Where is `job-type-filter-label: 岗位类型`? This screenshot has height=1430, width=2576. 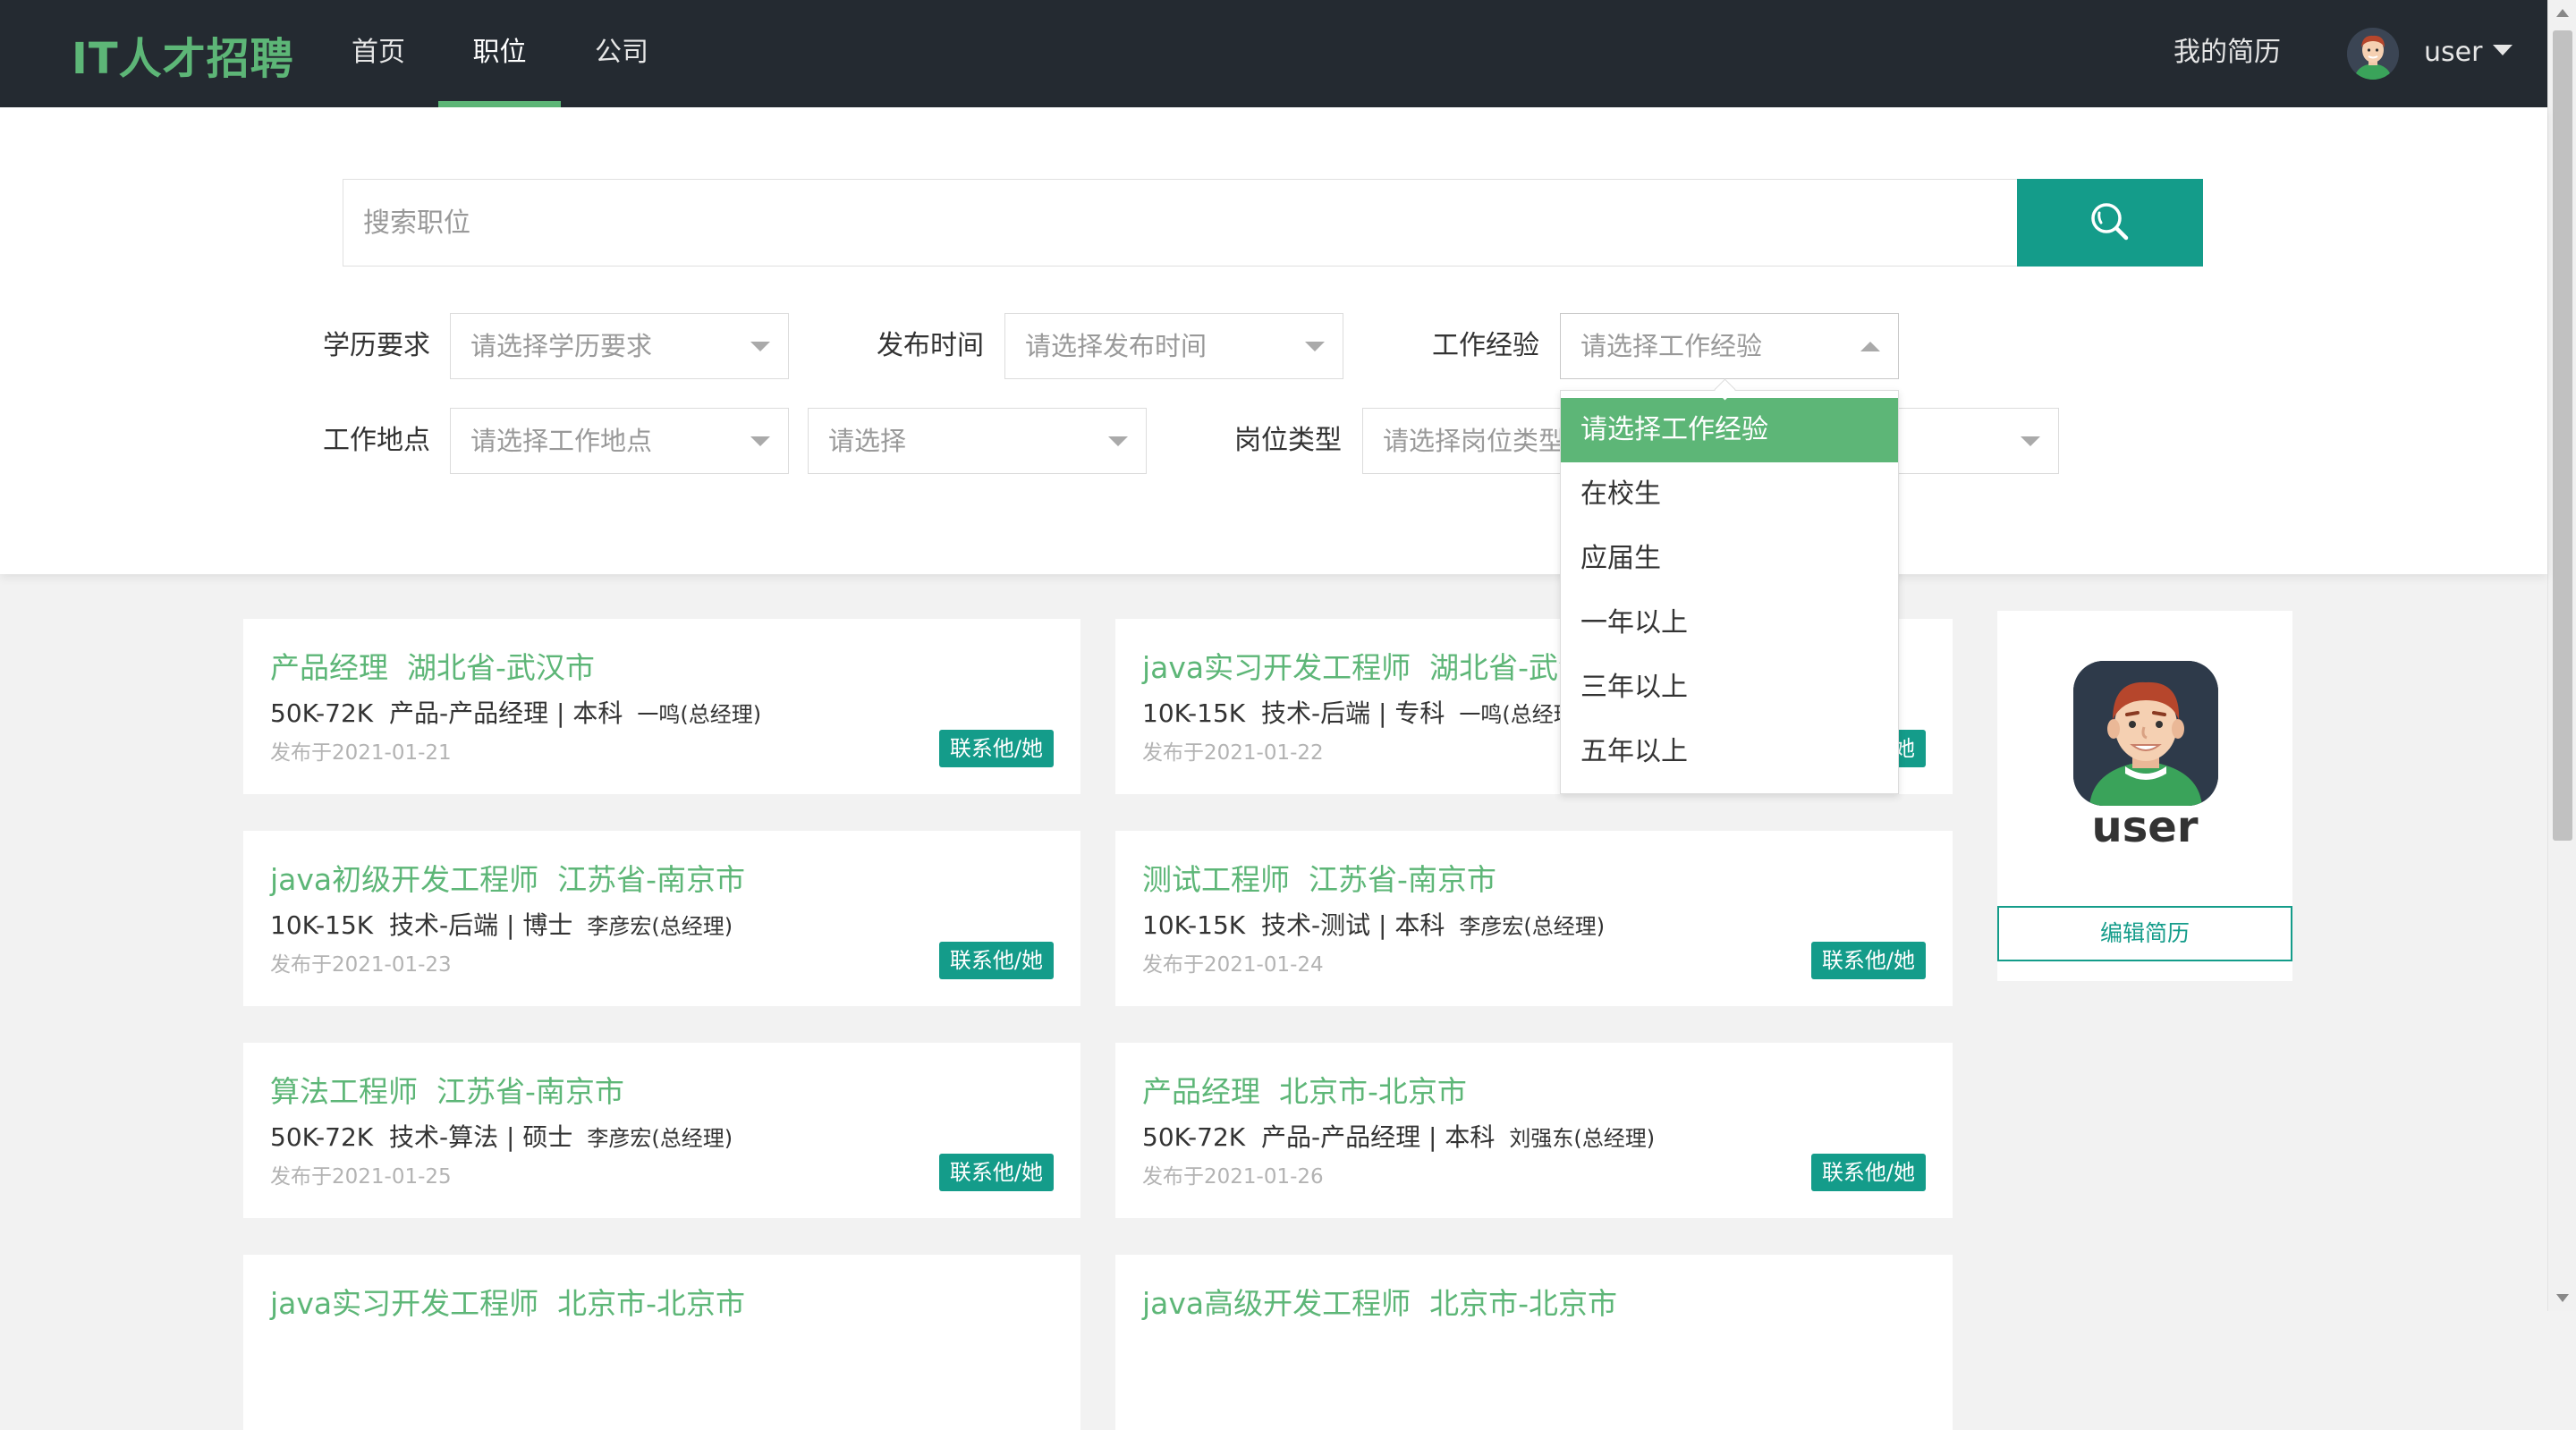 job-type-filter-label: 岗位类型 is located at coordinates (1288, 440).